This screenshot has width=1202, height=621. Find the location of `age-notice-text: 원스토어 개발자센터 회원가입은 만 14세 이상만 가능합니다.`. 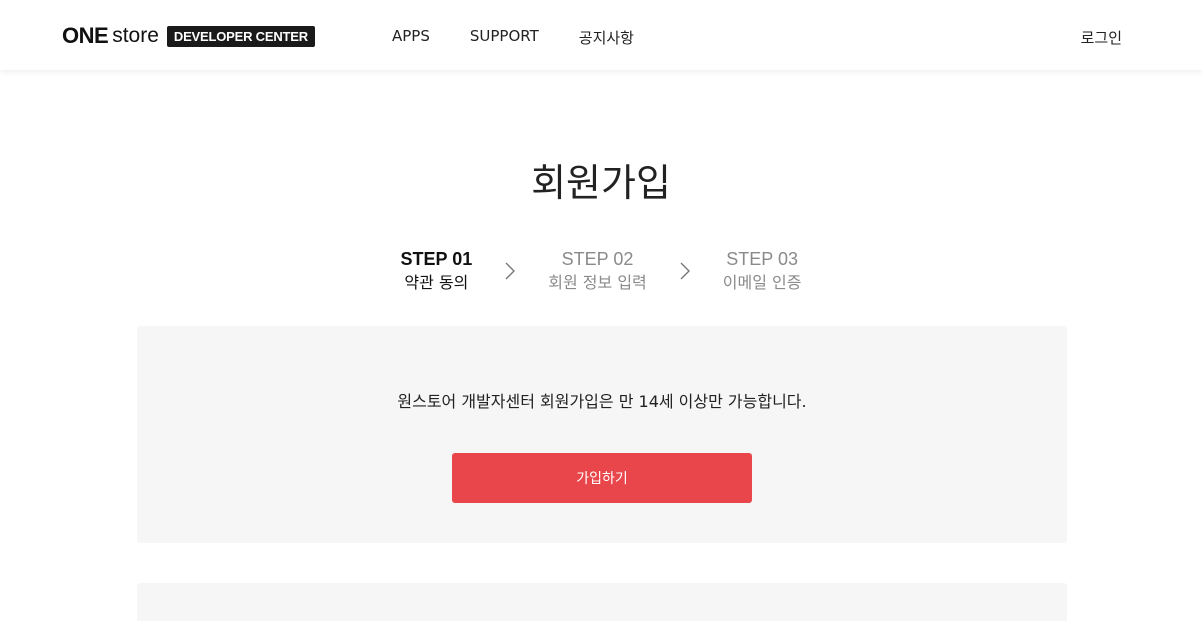

age-notice-text: 원스토어 개발자센터 회원가입은 만 14세 이상만 가능합니다. is located at coordinates (602, 401).